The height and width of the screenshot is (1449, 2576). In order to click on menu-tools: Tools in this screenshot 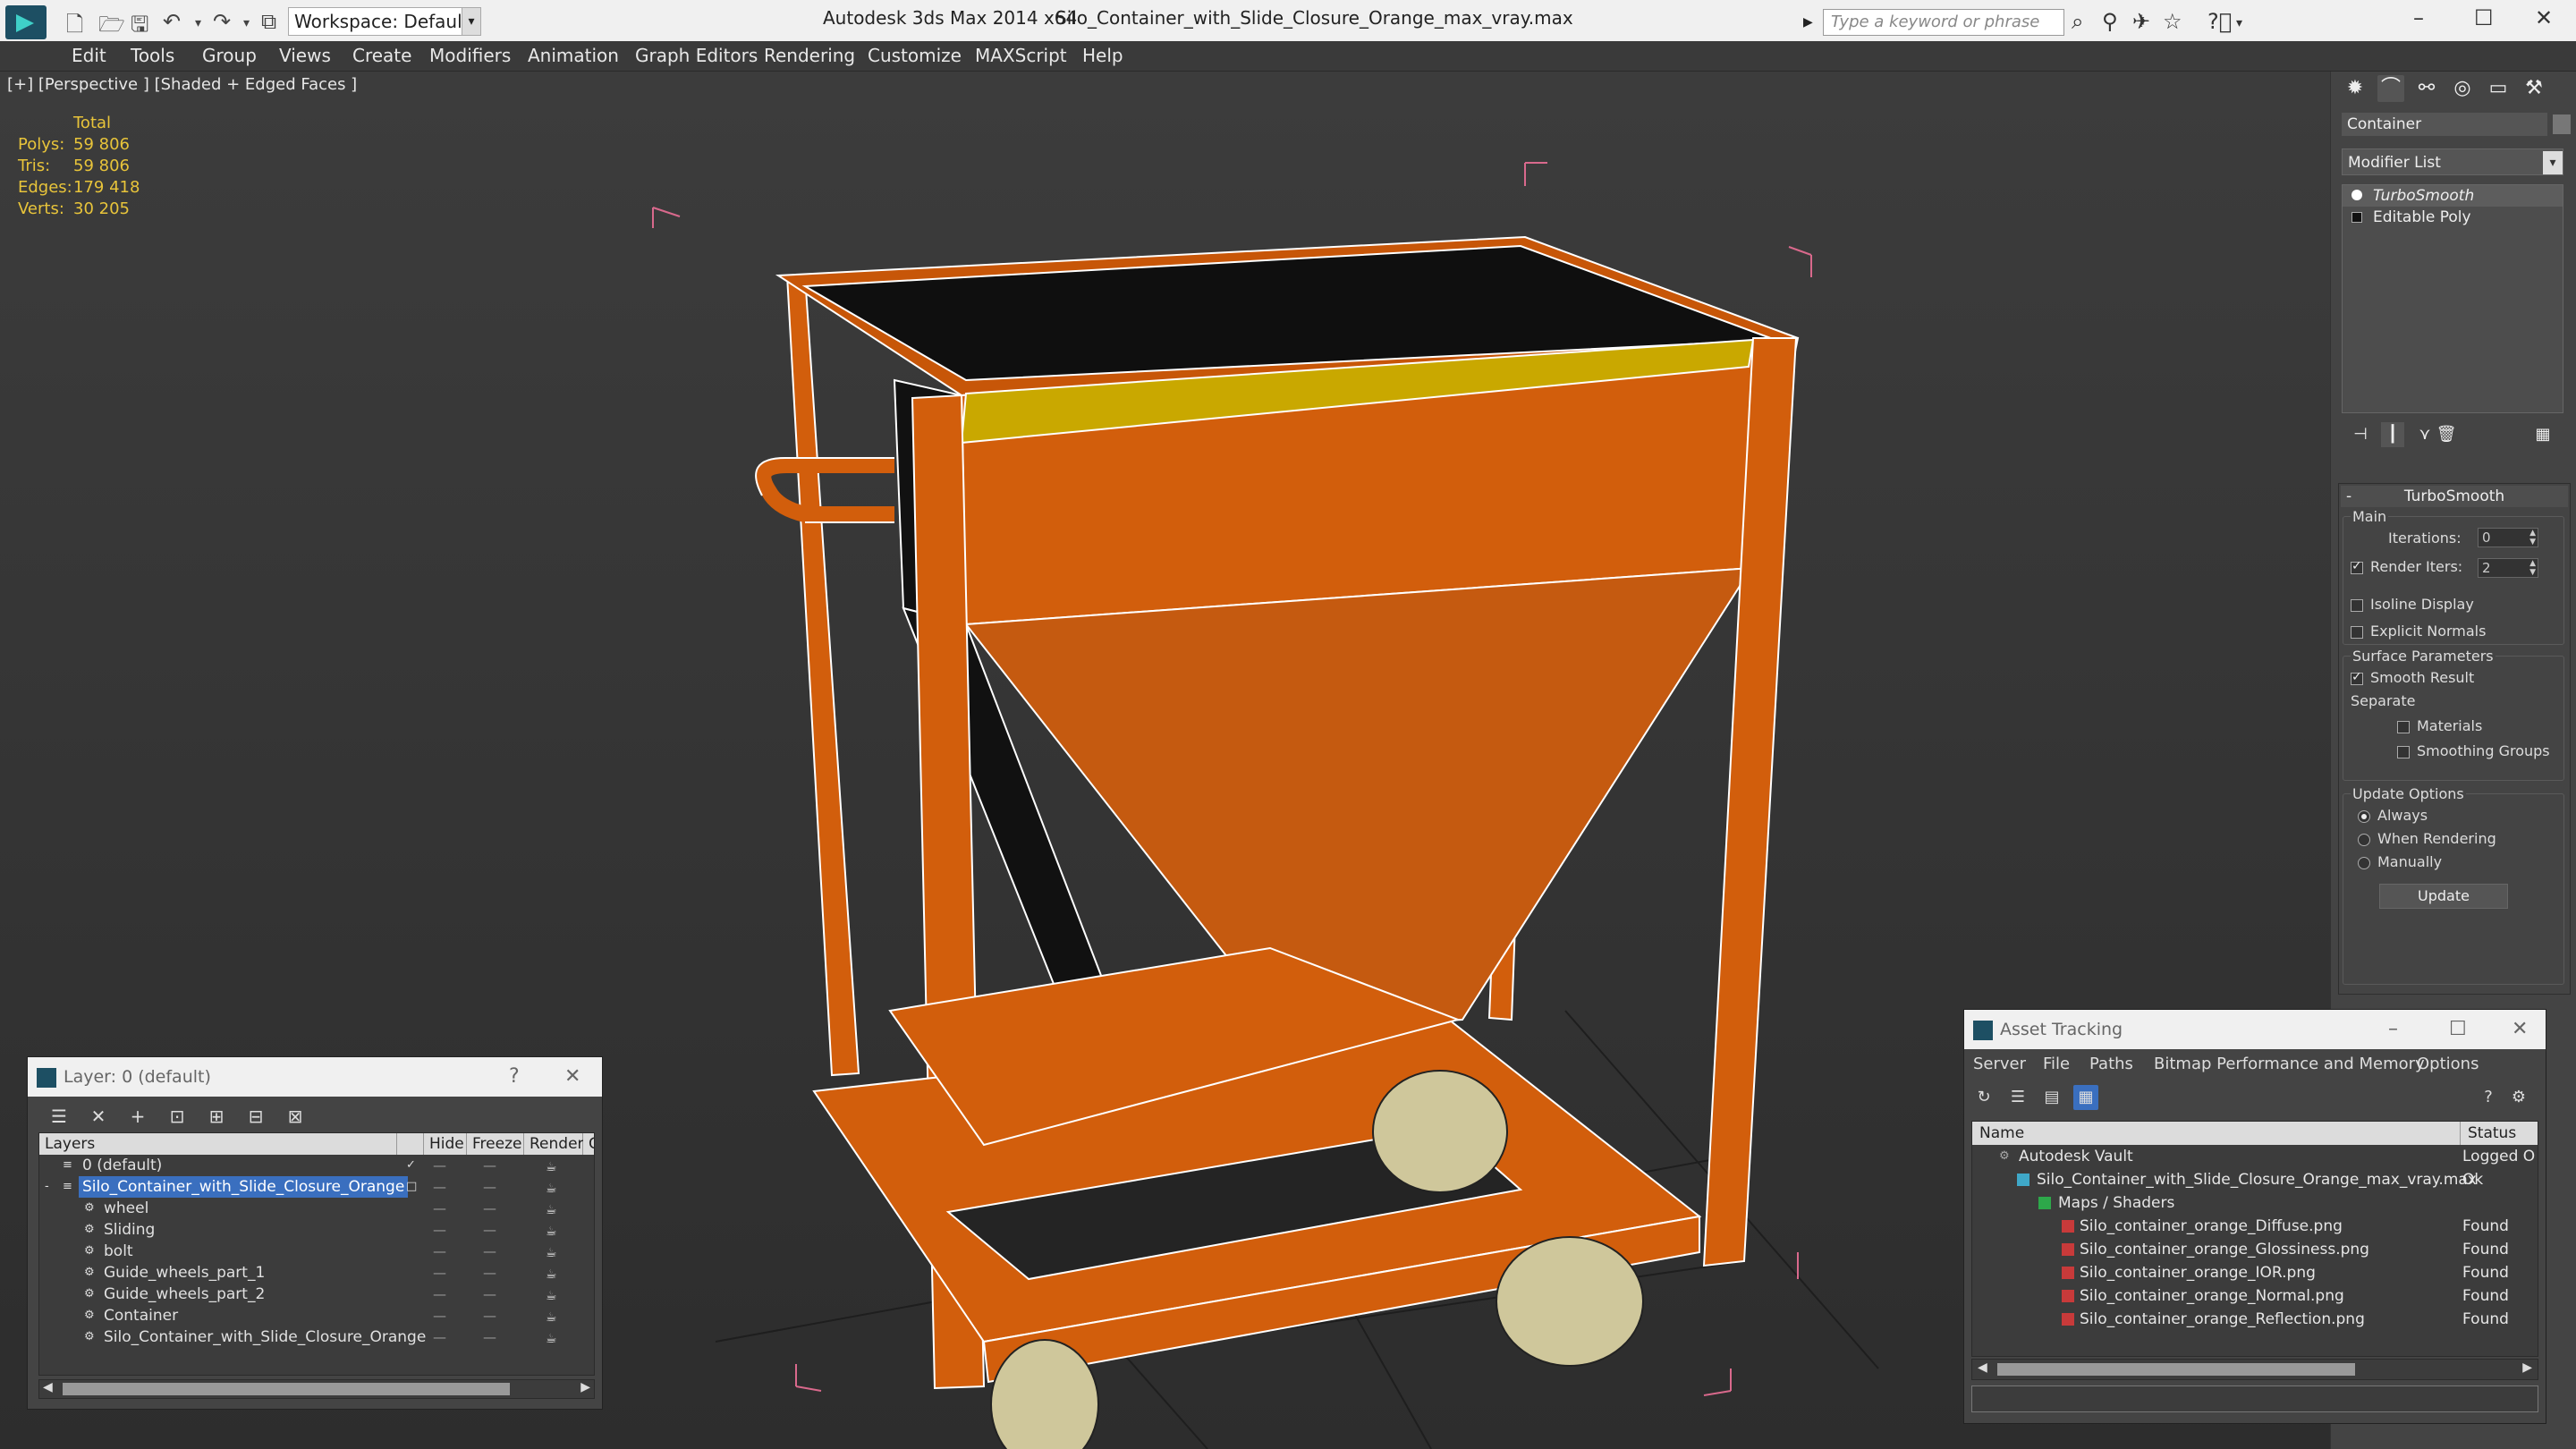, I will do `click(152, 55)`.